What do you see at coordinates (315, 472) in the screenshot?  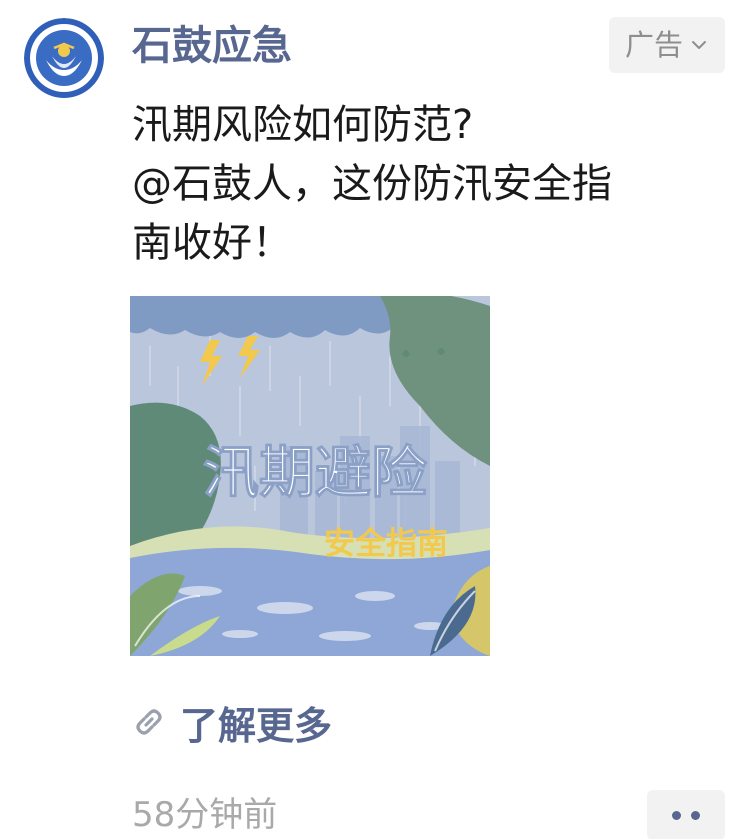 I see `ad-image-title: 汛期避险` at bounding box center [315, 472].